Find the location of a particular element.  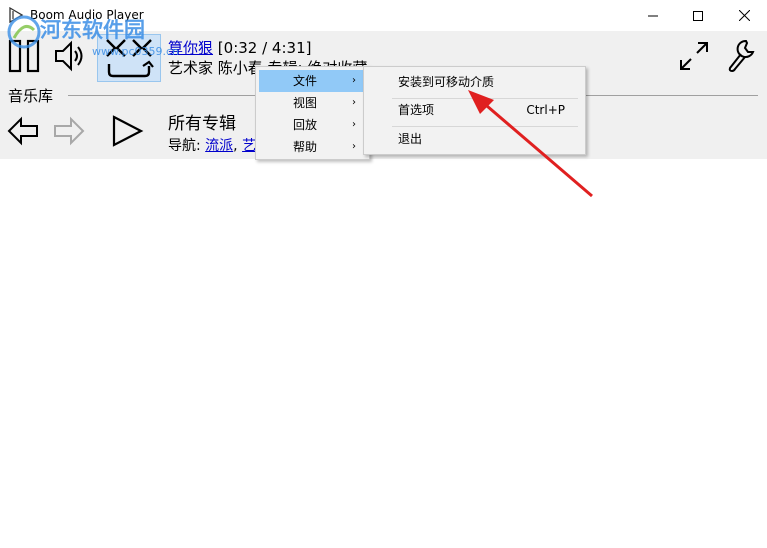

maximize-icon is located at coordinates (698, 15).